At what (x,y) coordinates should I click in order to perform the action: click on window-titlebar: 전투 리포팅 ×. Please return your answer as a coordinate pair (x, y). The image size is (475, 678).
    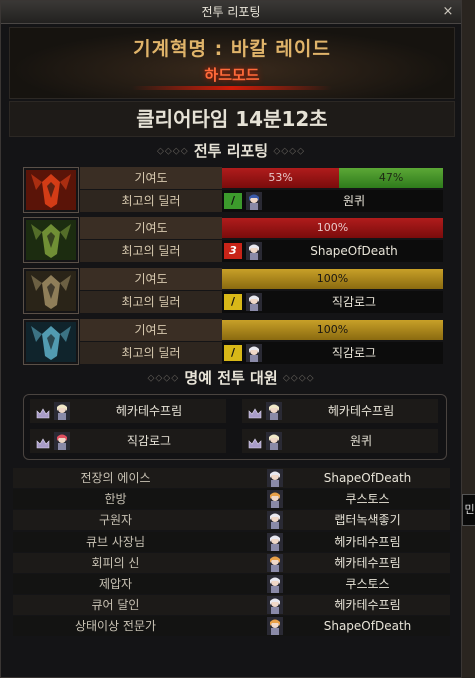
    Looking at the image, I should click on (231, 12).